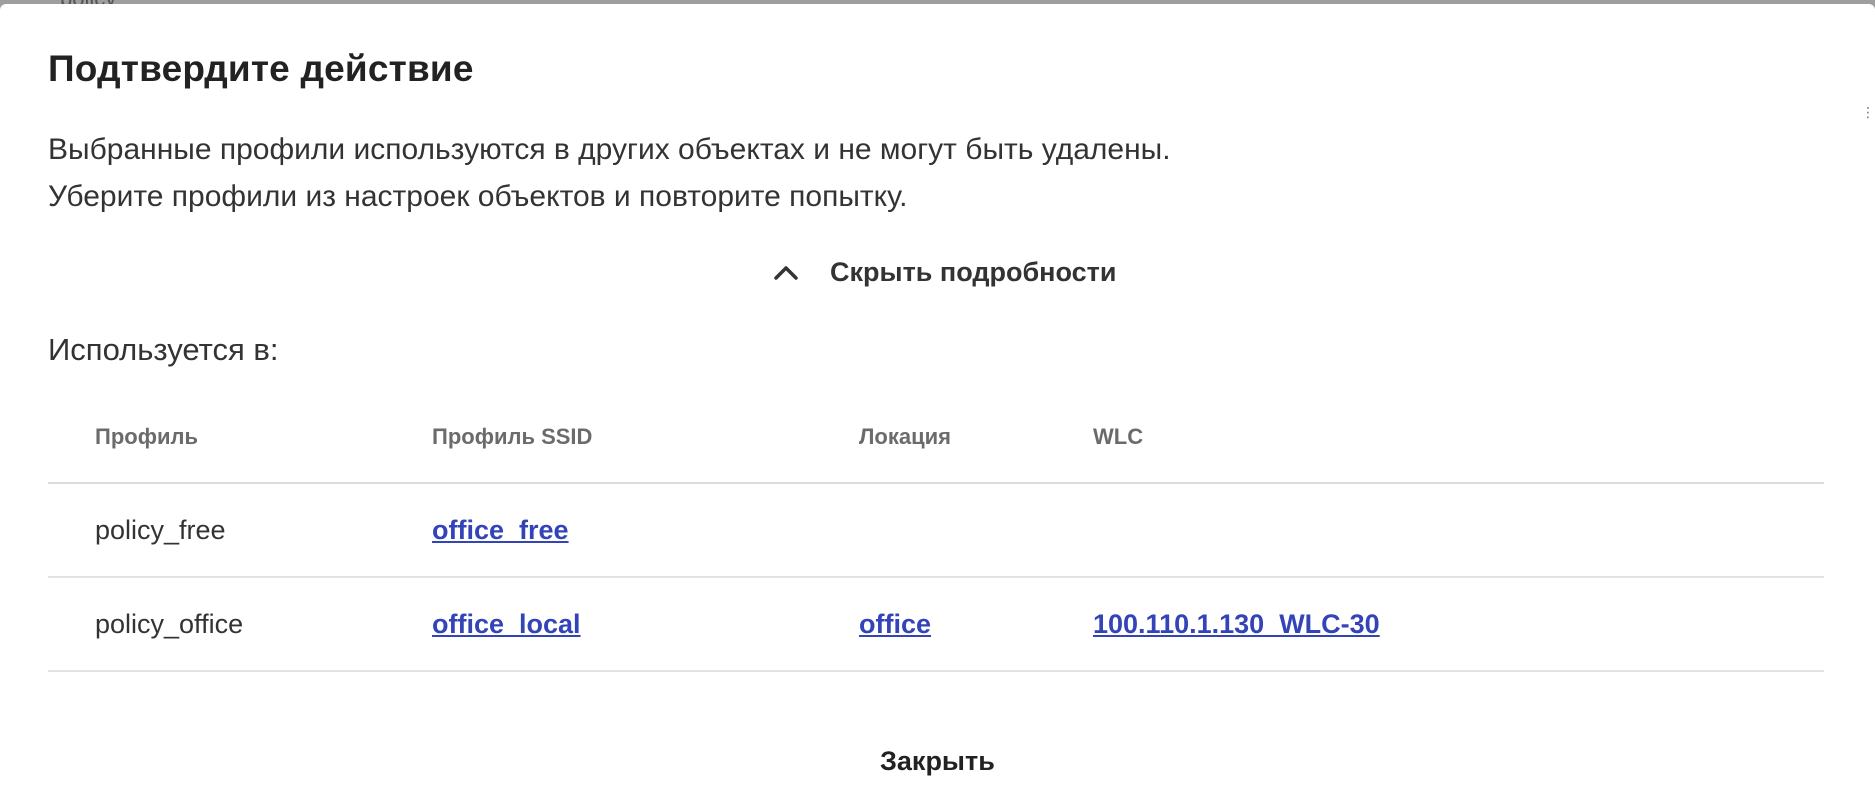 The image size is (1875, 810). I want to click on table-header-row: Профиль Профиль SSID Локация WLC, so click(936, 438).